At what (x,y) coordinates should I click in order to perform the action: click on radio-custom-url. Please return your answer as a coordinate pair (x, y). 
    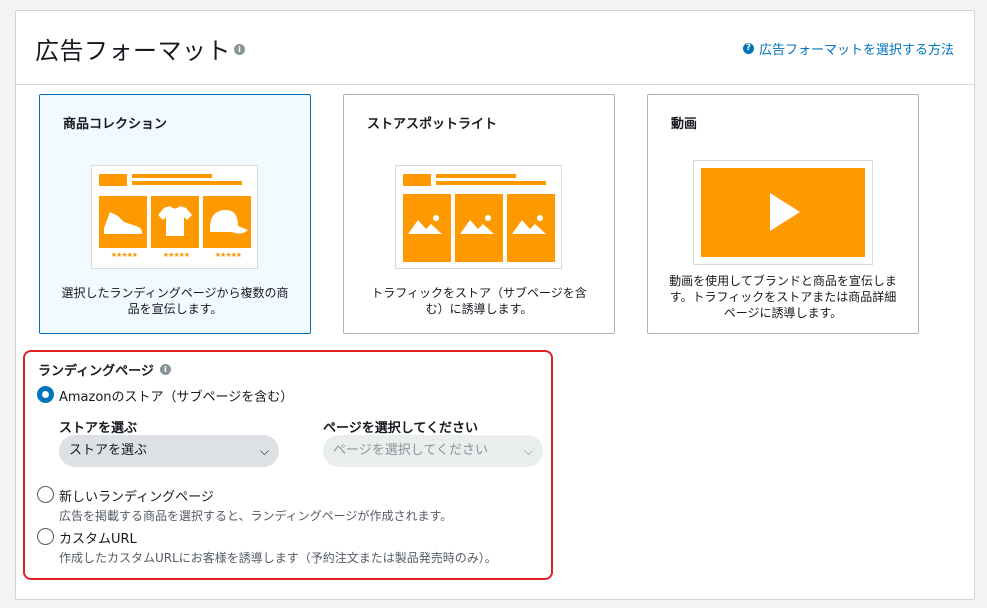
    Looking at the image, I should click on (45, 536).